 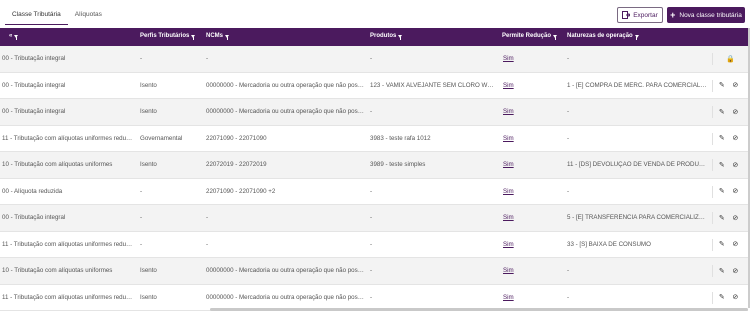 I want to click on header-naturezas-label: Naturezas de operação, so click(x=600, y=36).